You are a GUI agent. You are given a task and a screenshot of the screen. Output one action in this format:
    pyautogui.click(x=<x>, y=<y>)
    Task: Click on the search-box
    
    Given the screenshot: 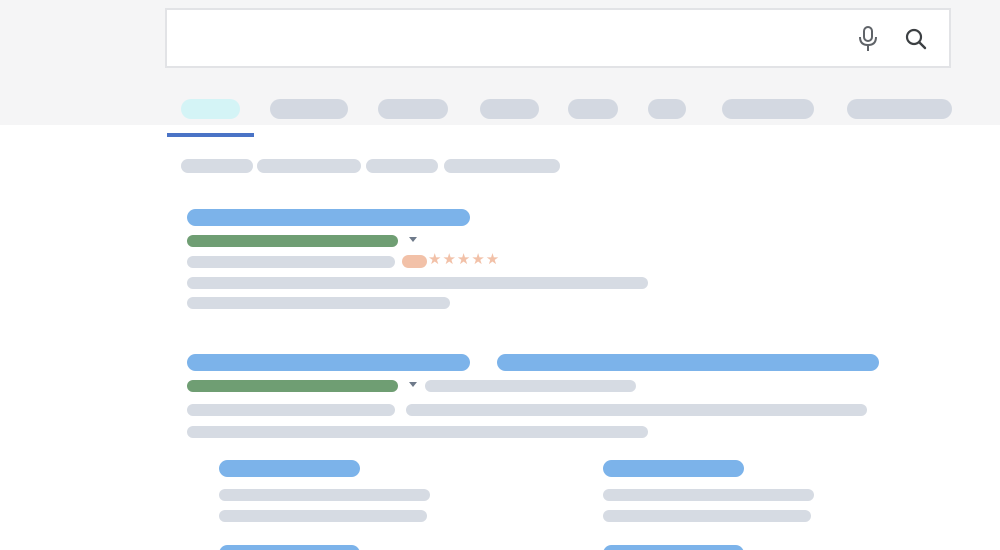 What is the action you would take?
    pyautogui.click(x=558, y=38)
    